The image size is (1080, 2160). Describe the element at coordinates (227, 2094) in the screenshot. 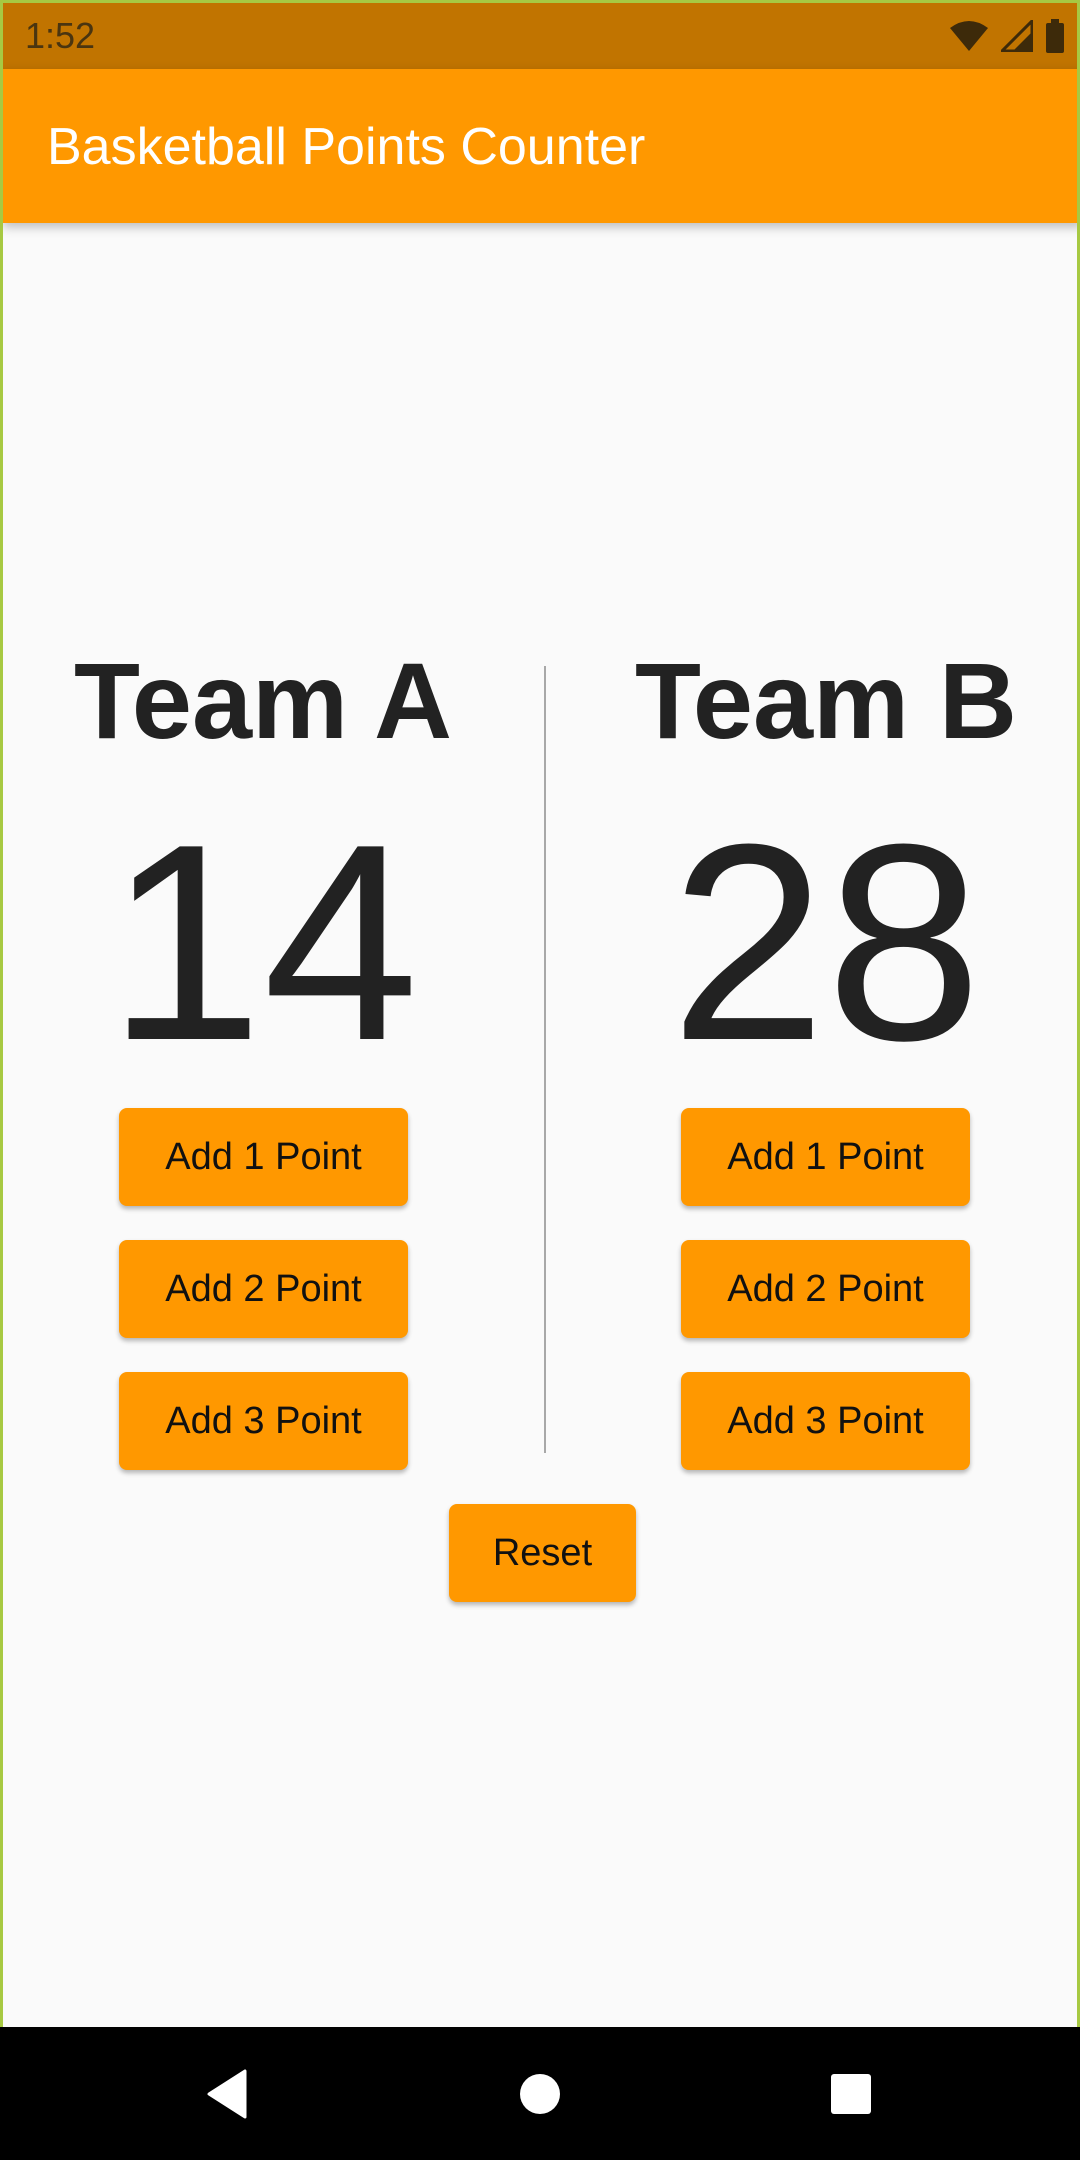

I see `back-icon` at that location.